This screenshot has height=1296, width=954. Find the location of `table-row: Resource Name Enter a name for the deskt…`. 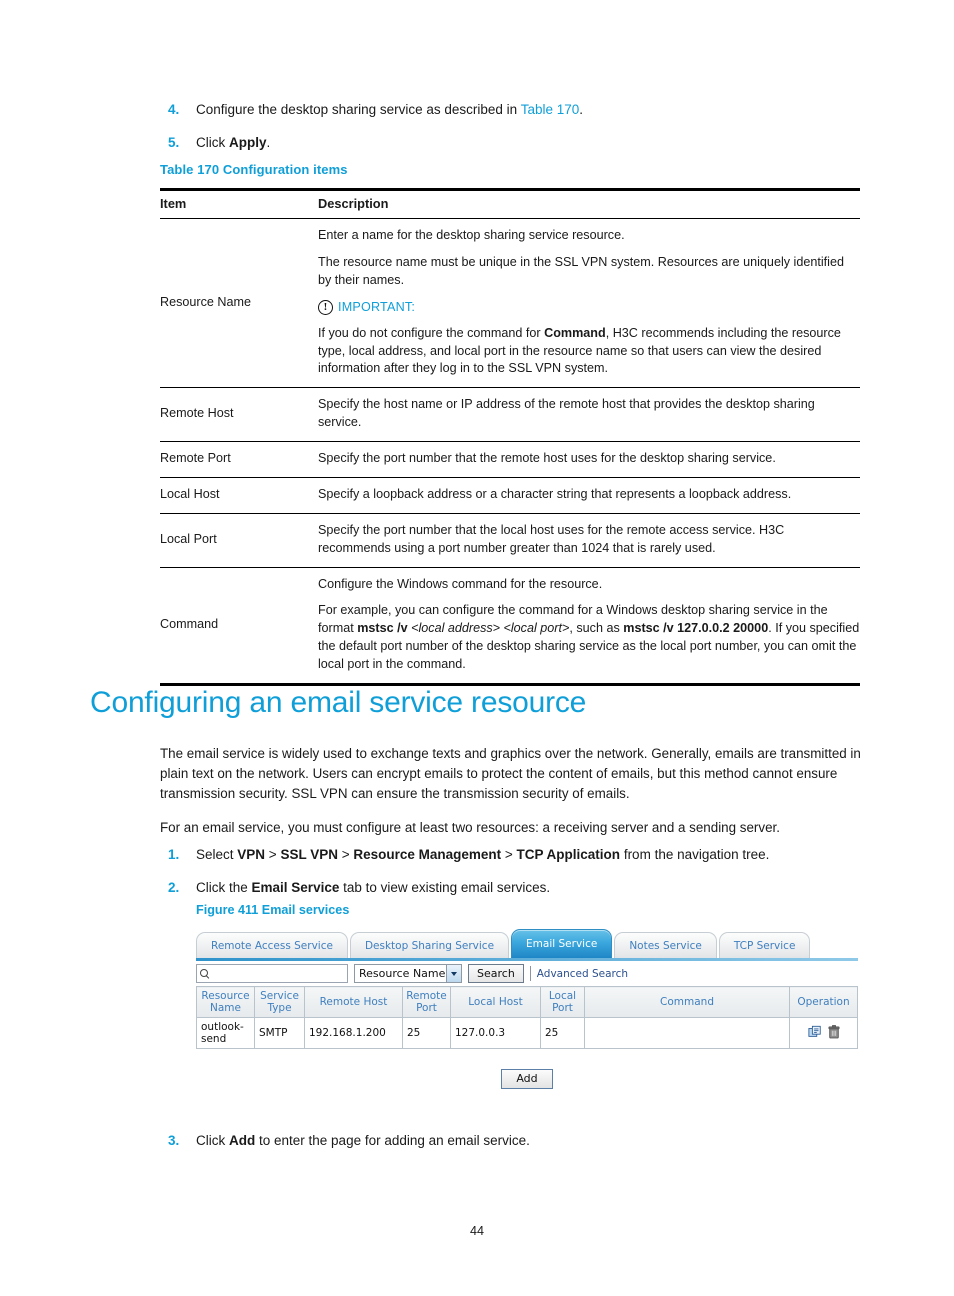

table-row: Resource Name Enter a name for the deskt… is located at coordinates (510, 303).